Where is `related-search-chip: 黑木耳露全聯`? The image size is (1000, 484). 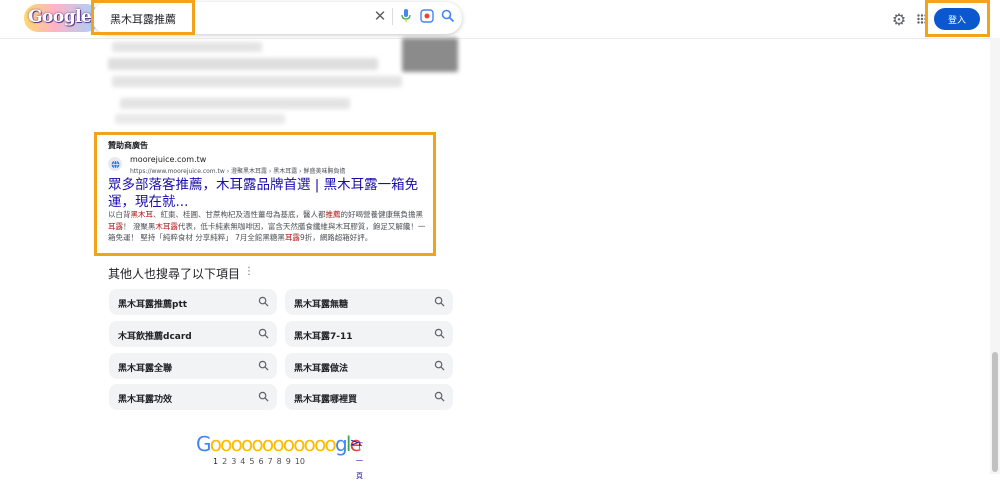
related-search-chip: 黑木耳露全聯 is located at coordinates (193, 366).